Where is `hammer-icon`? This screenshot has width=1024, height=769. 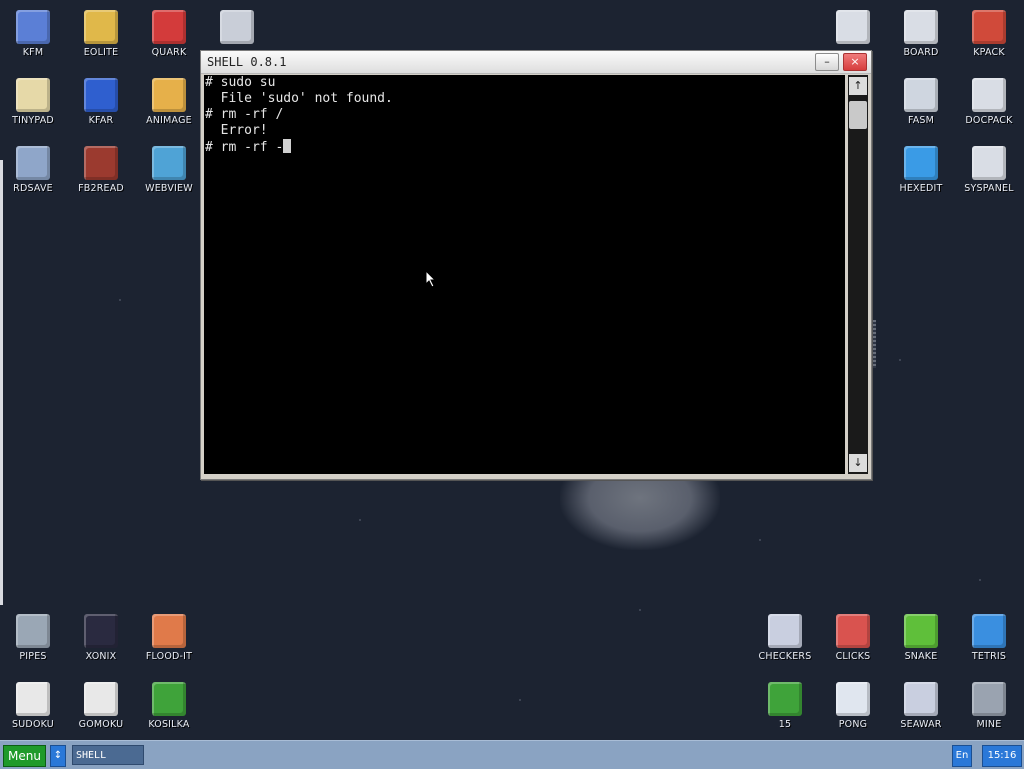 hammer-icon is located at coordinates (989, 27).